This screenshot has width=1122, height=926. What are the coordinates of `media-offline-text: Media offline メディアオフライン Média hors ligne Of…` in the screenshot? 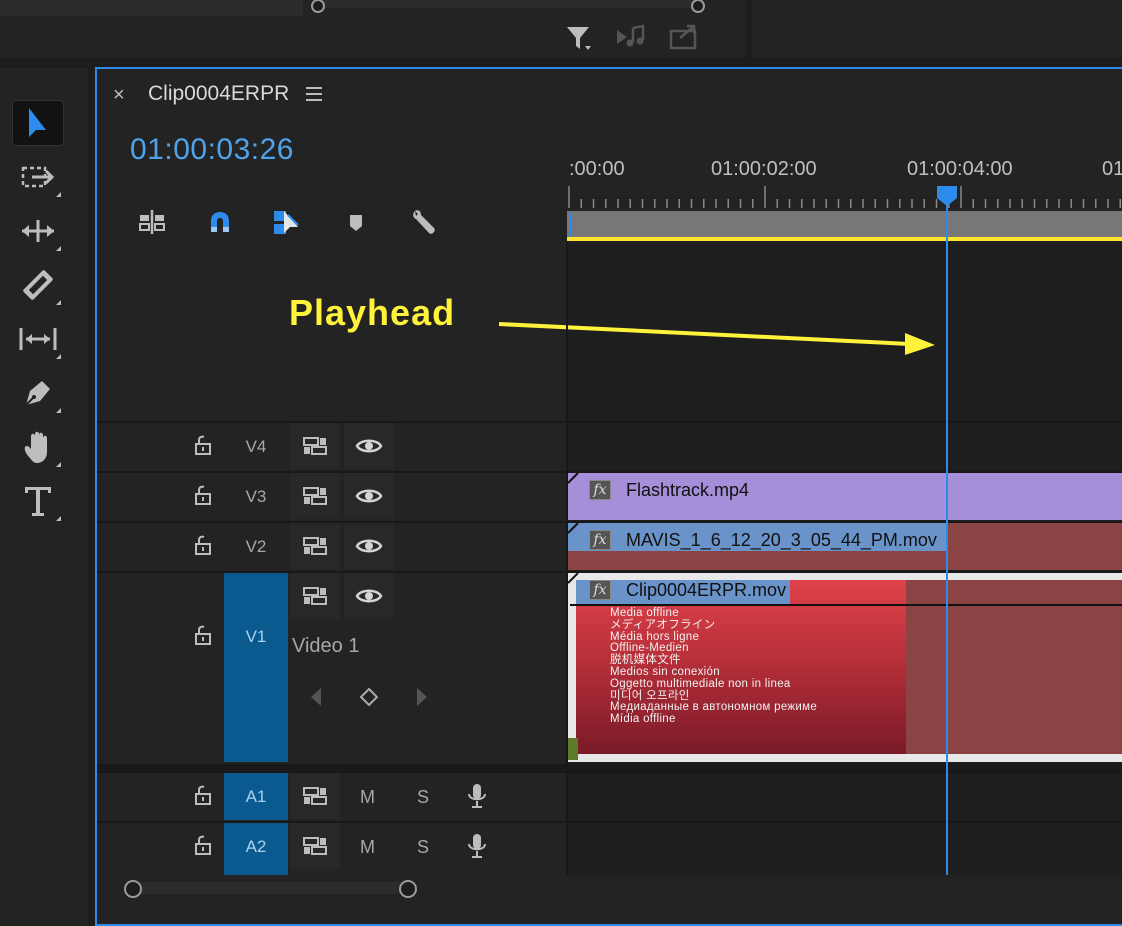 It's located at (713, 666).